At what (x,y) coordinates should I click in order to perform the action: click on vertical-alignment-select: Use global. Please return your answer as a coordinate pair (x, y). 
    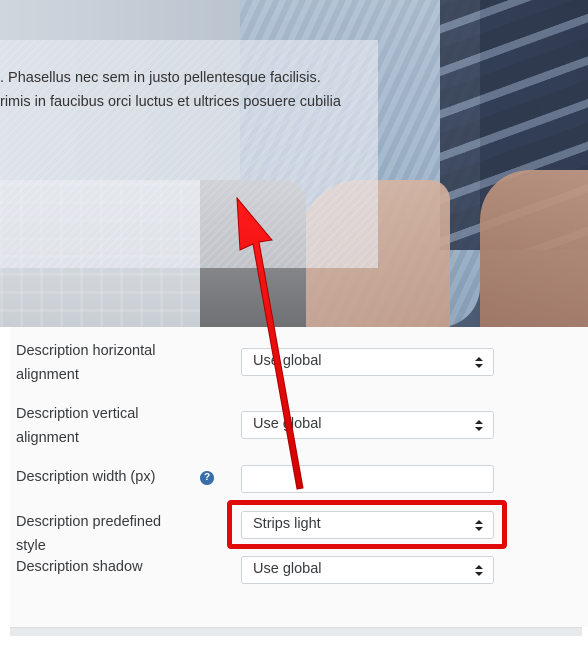
    Looking at the image, I should click on (367, 425).